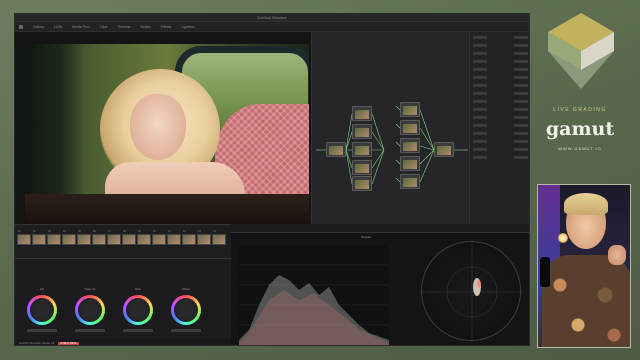 The height and width of the screenshot is (360, 640). Describe the element at coordinates (90, 330) in the screenshot. I see `gamma-slider` at that location.